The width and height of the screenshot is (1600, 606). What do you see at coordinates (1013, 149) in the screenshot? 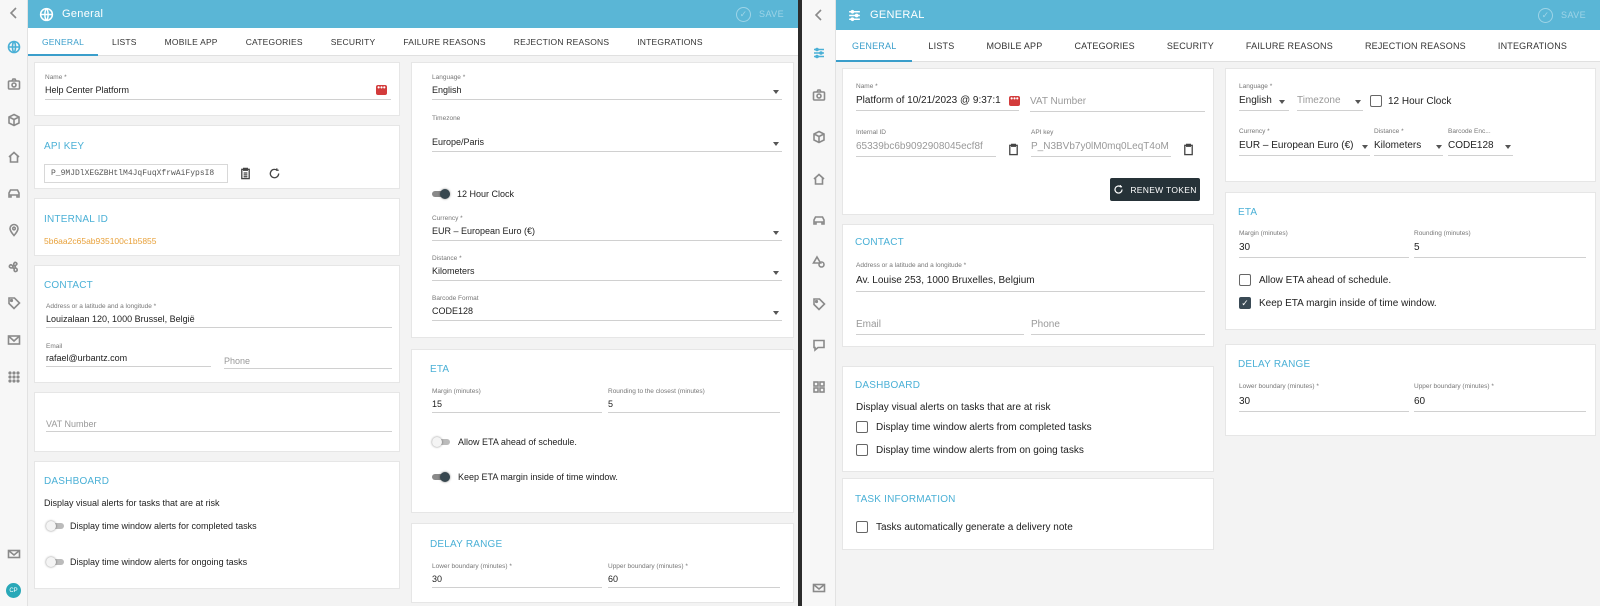
I see `copy-internal-id-icon` at bounding box center [1013, 149].